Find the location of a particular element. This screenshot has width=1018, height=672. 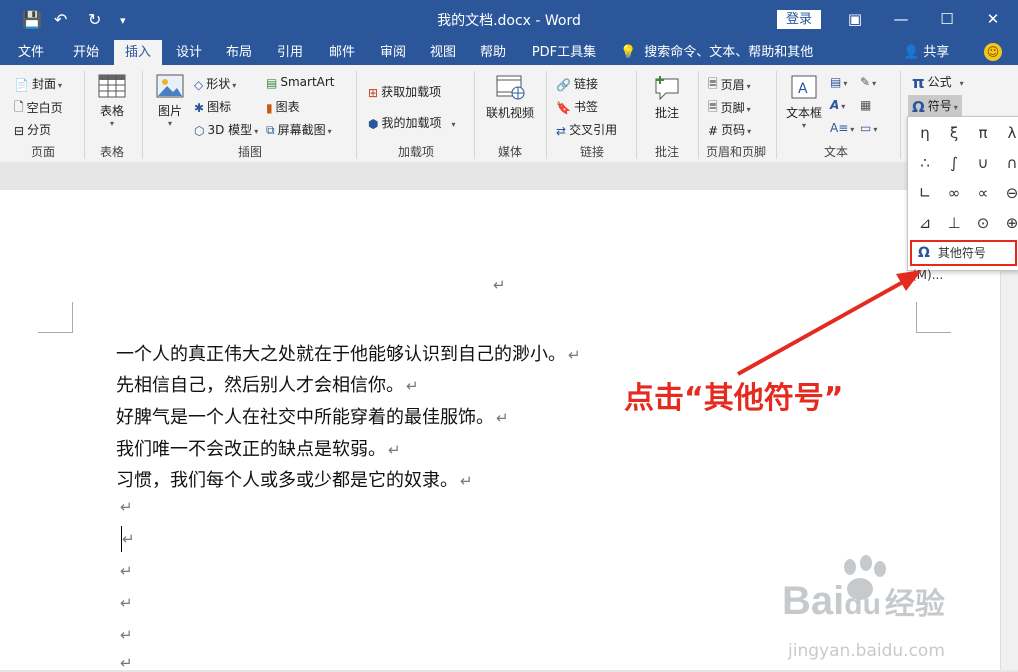

object-icon: ▭ ▾ is located at coordinates (868, 128).